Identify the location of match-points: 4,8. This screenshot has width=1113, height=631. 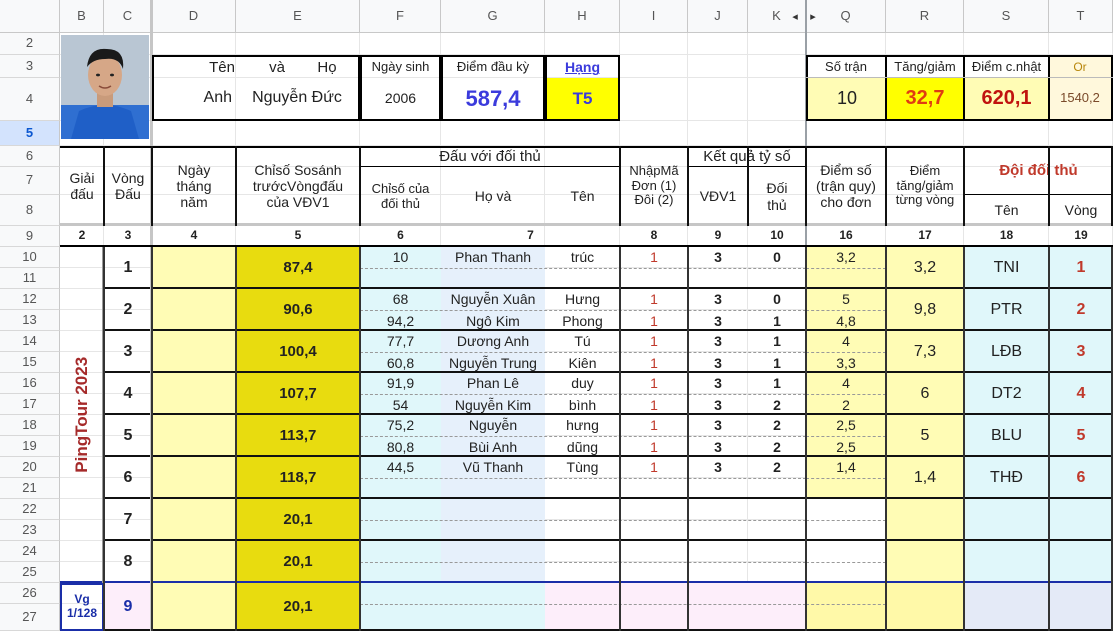
(846, 320).